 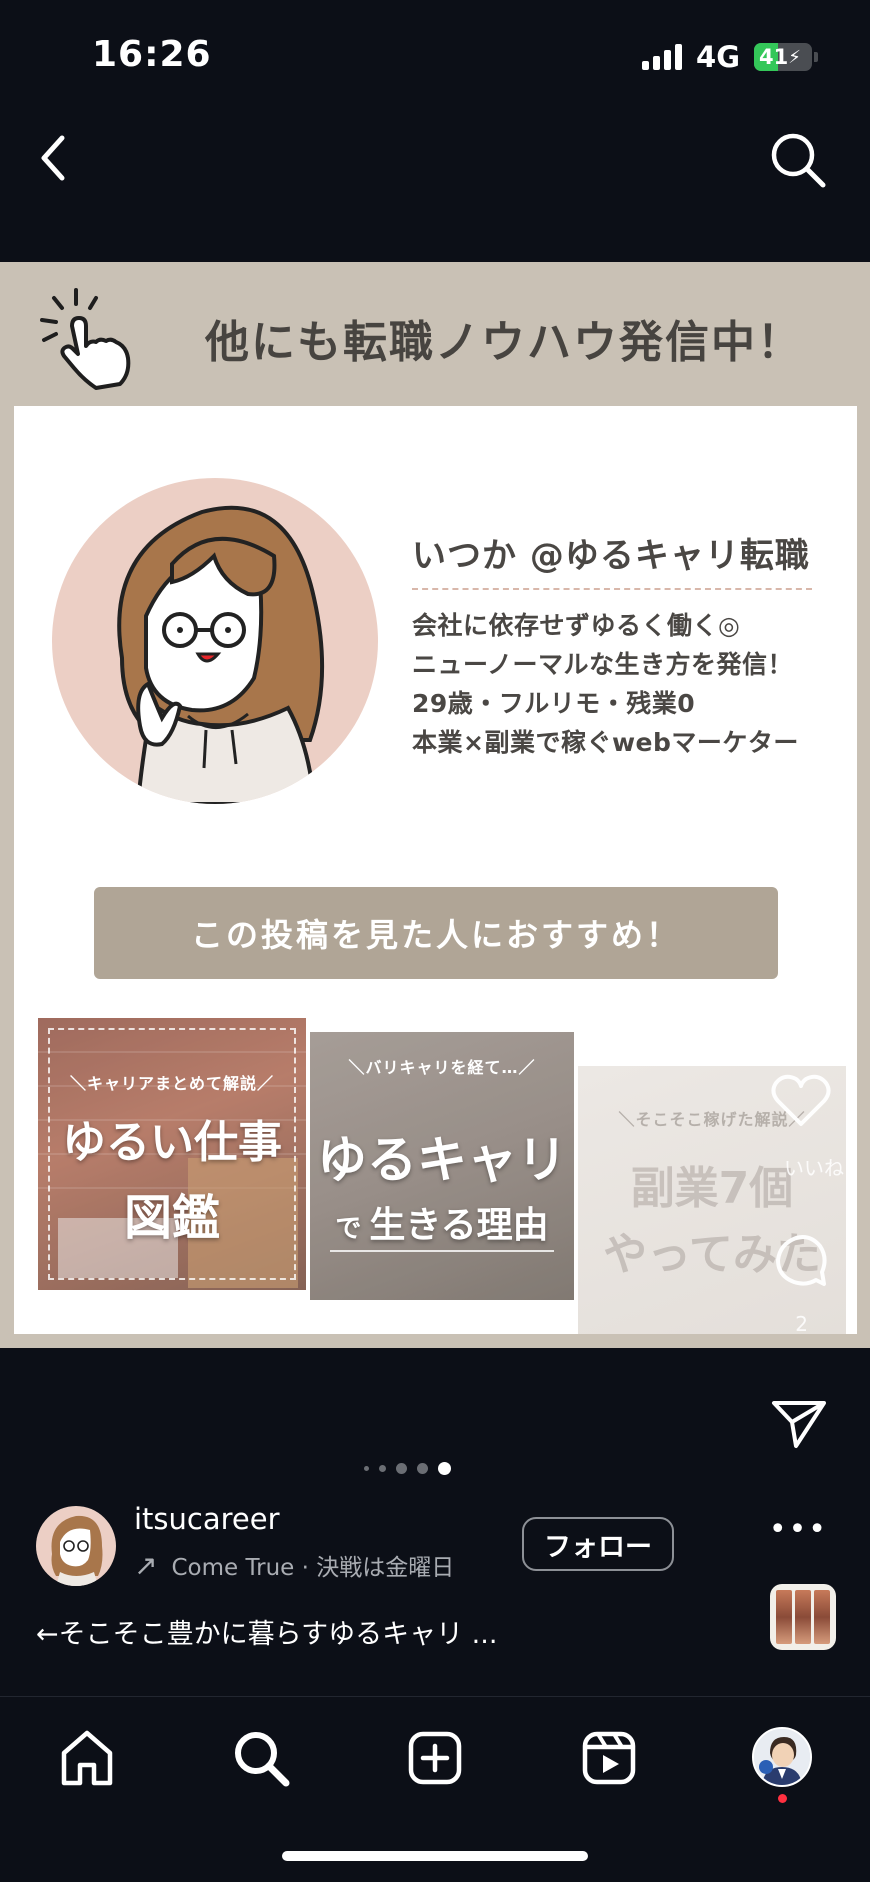 I want to click on more-options-button: •••, so click(x=798, y=1529).